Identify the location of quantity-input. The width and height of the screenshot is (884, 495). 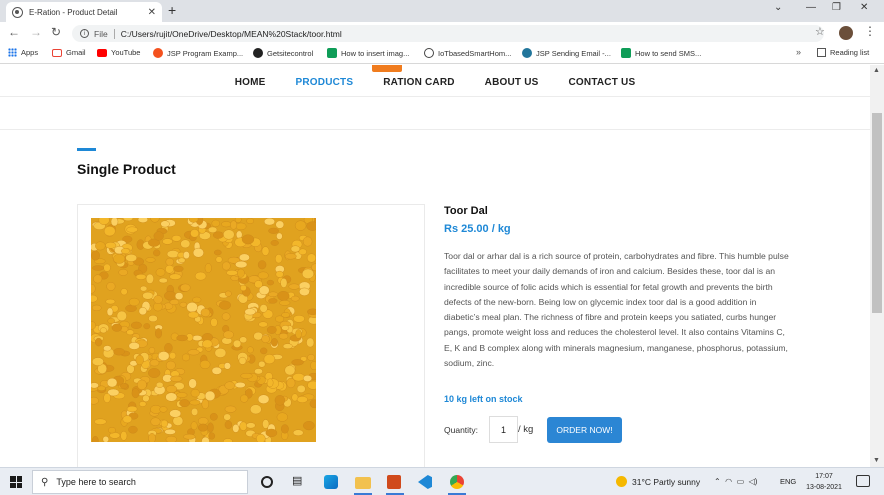
(503, 429).